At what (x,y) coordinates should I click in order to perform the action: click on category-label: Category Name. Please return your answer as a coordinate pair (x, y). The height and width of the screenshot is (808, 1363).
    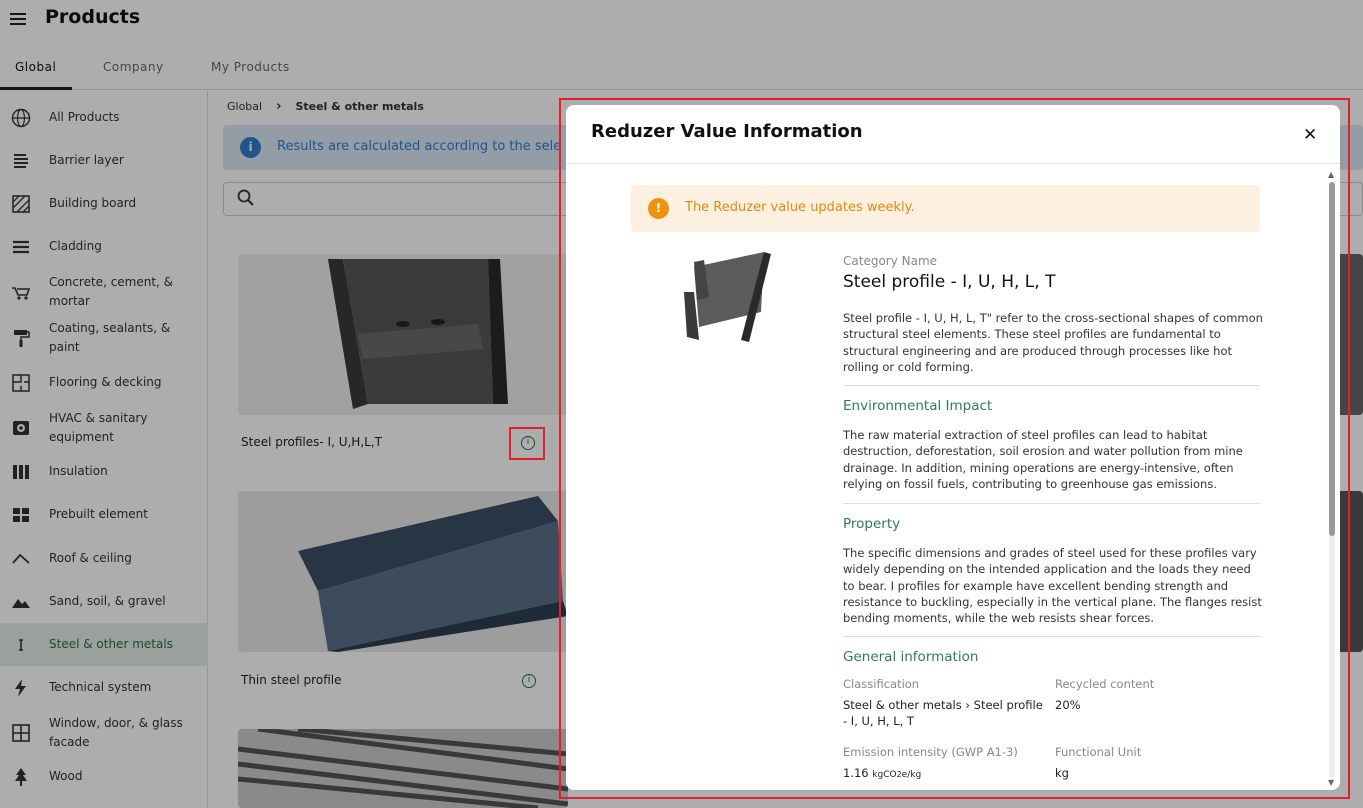
    Looking at the image, I should click on (890, 261).